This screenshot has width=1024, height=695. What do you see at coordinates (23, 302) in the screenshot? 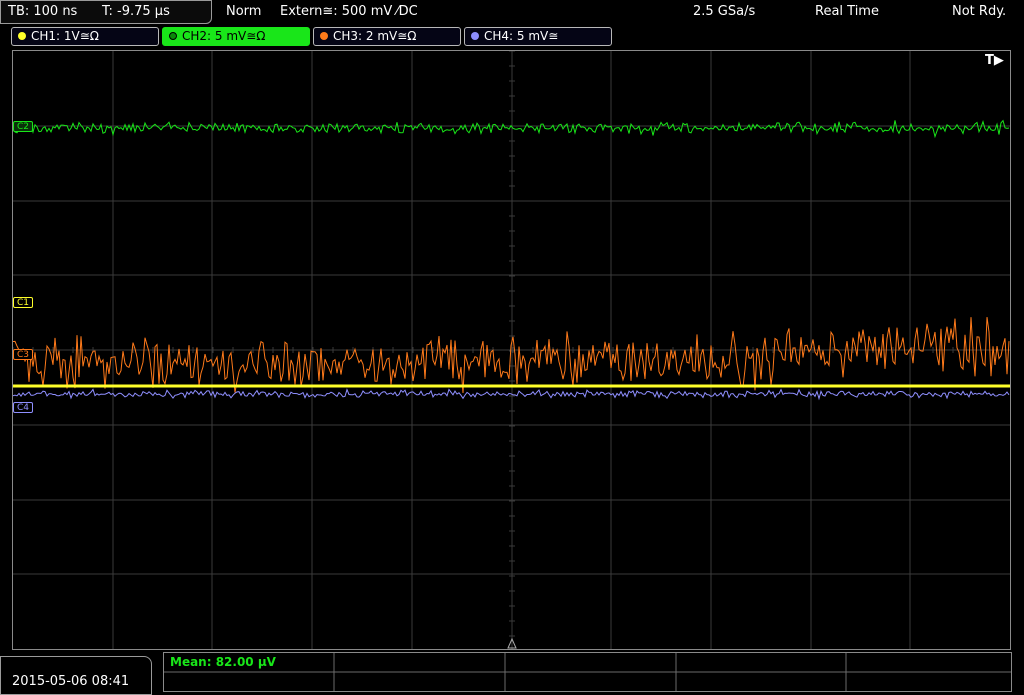
I see `channel-1-offset-marker: C1` at bounding box center [23, 302].